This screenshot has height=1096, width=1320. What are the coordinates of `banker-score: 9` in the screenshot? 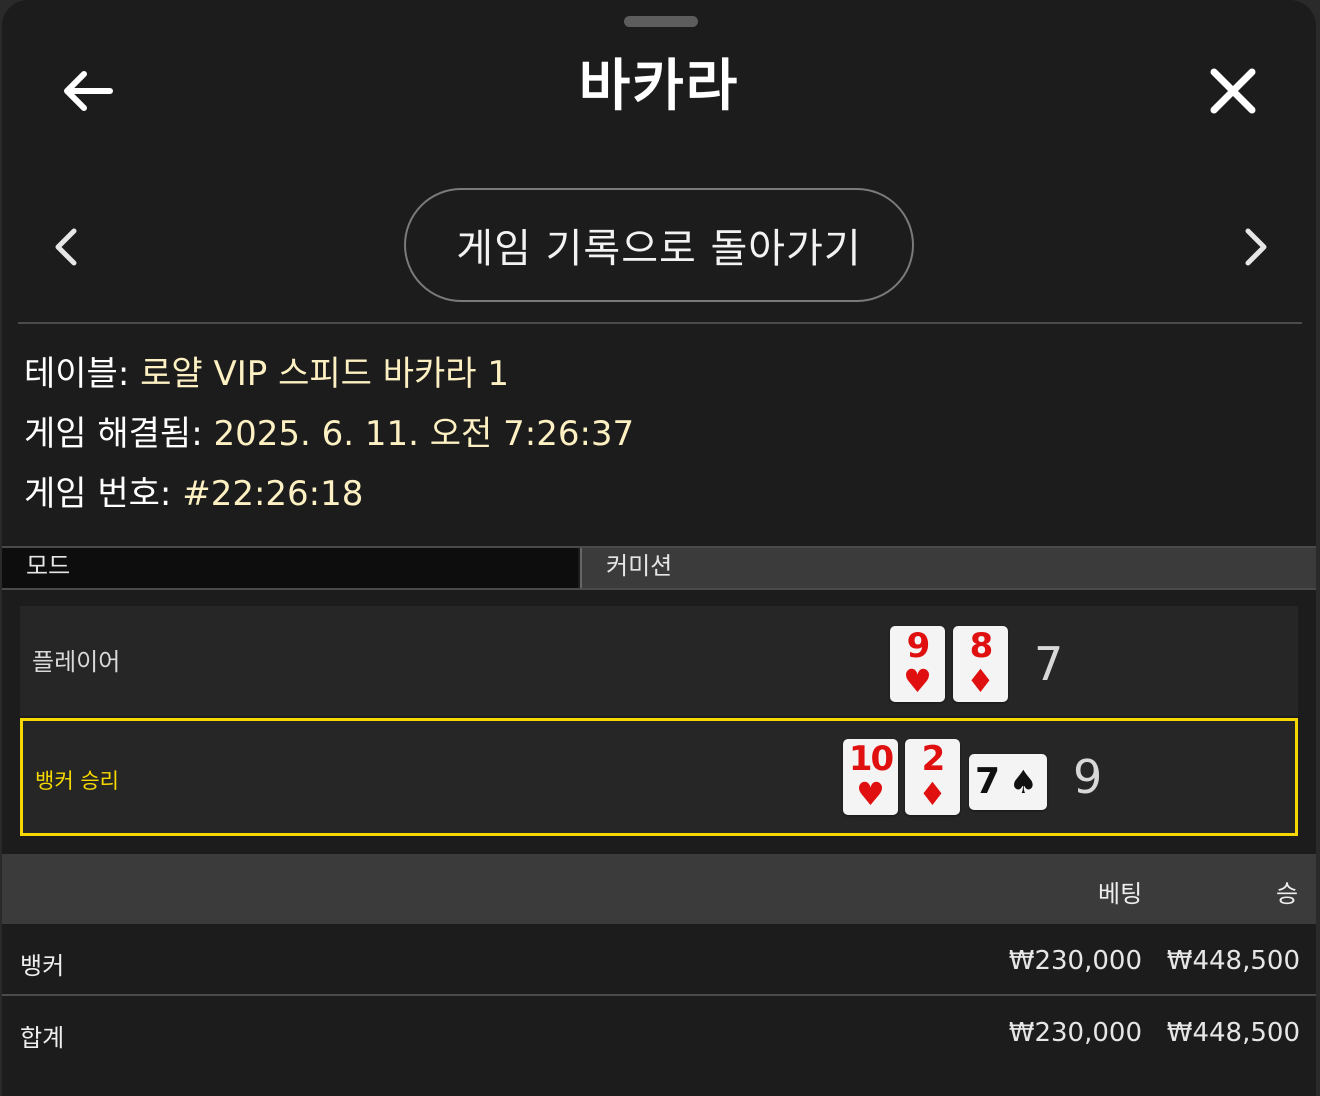 It's located at (1088, 777).